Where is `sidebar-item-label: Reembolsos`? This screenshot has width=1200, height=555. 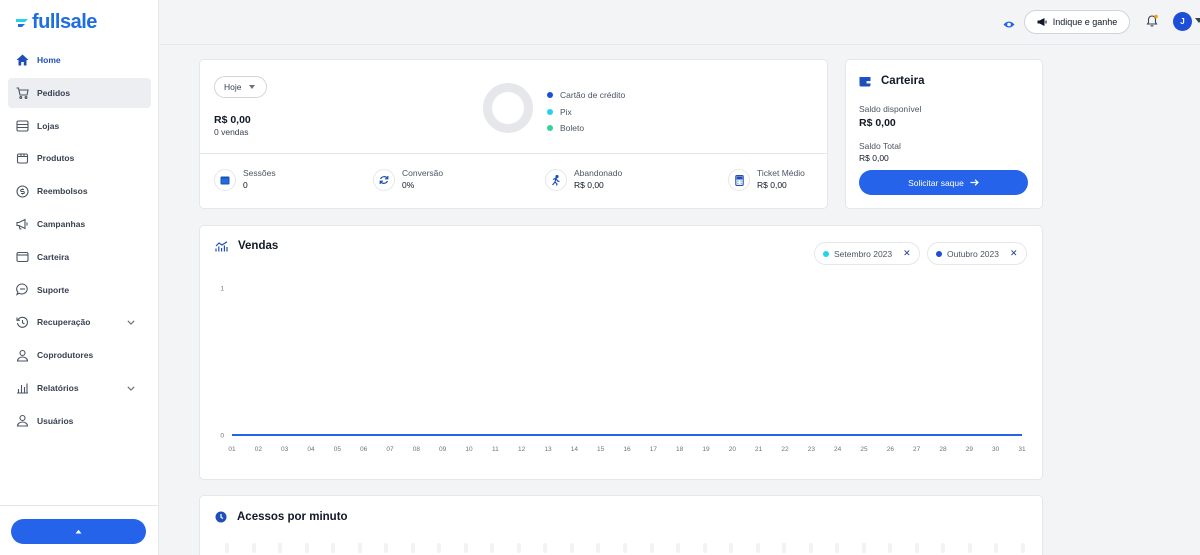 sidebar-item-label: Reembolsos is located at coordinates (62, 191).